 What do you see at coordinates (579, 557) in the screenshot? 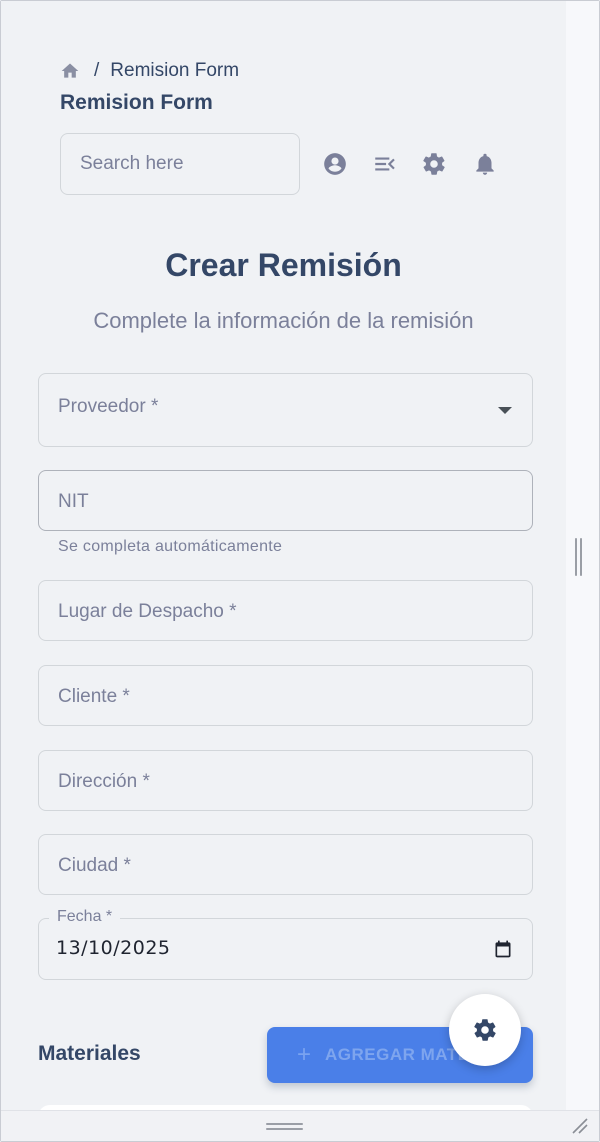
I see `vertical-splitter-handle` at bounding box center [579, 557].